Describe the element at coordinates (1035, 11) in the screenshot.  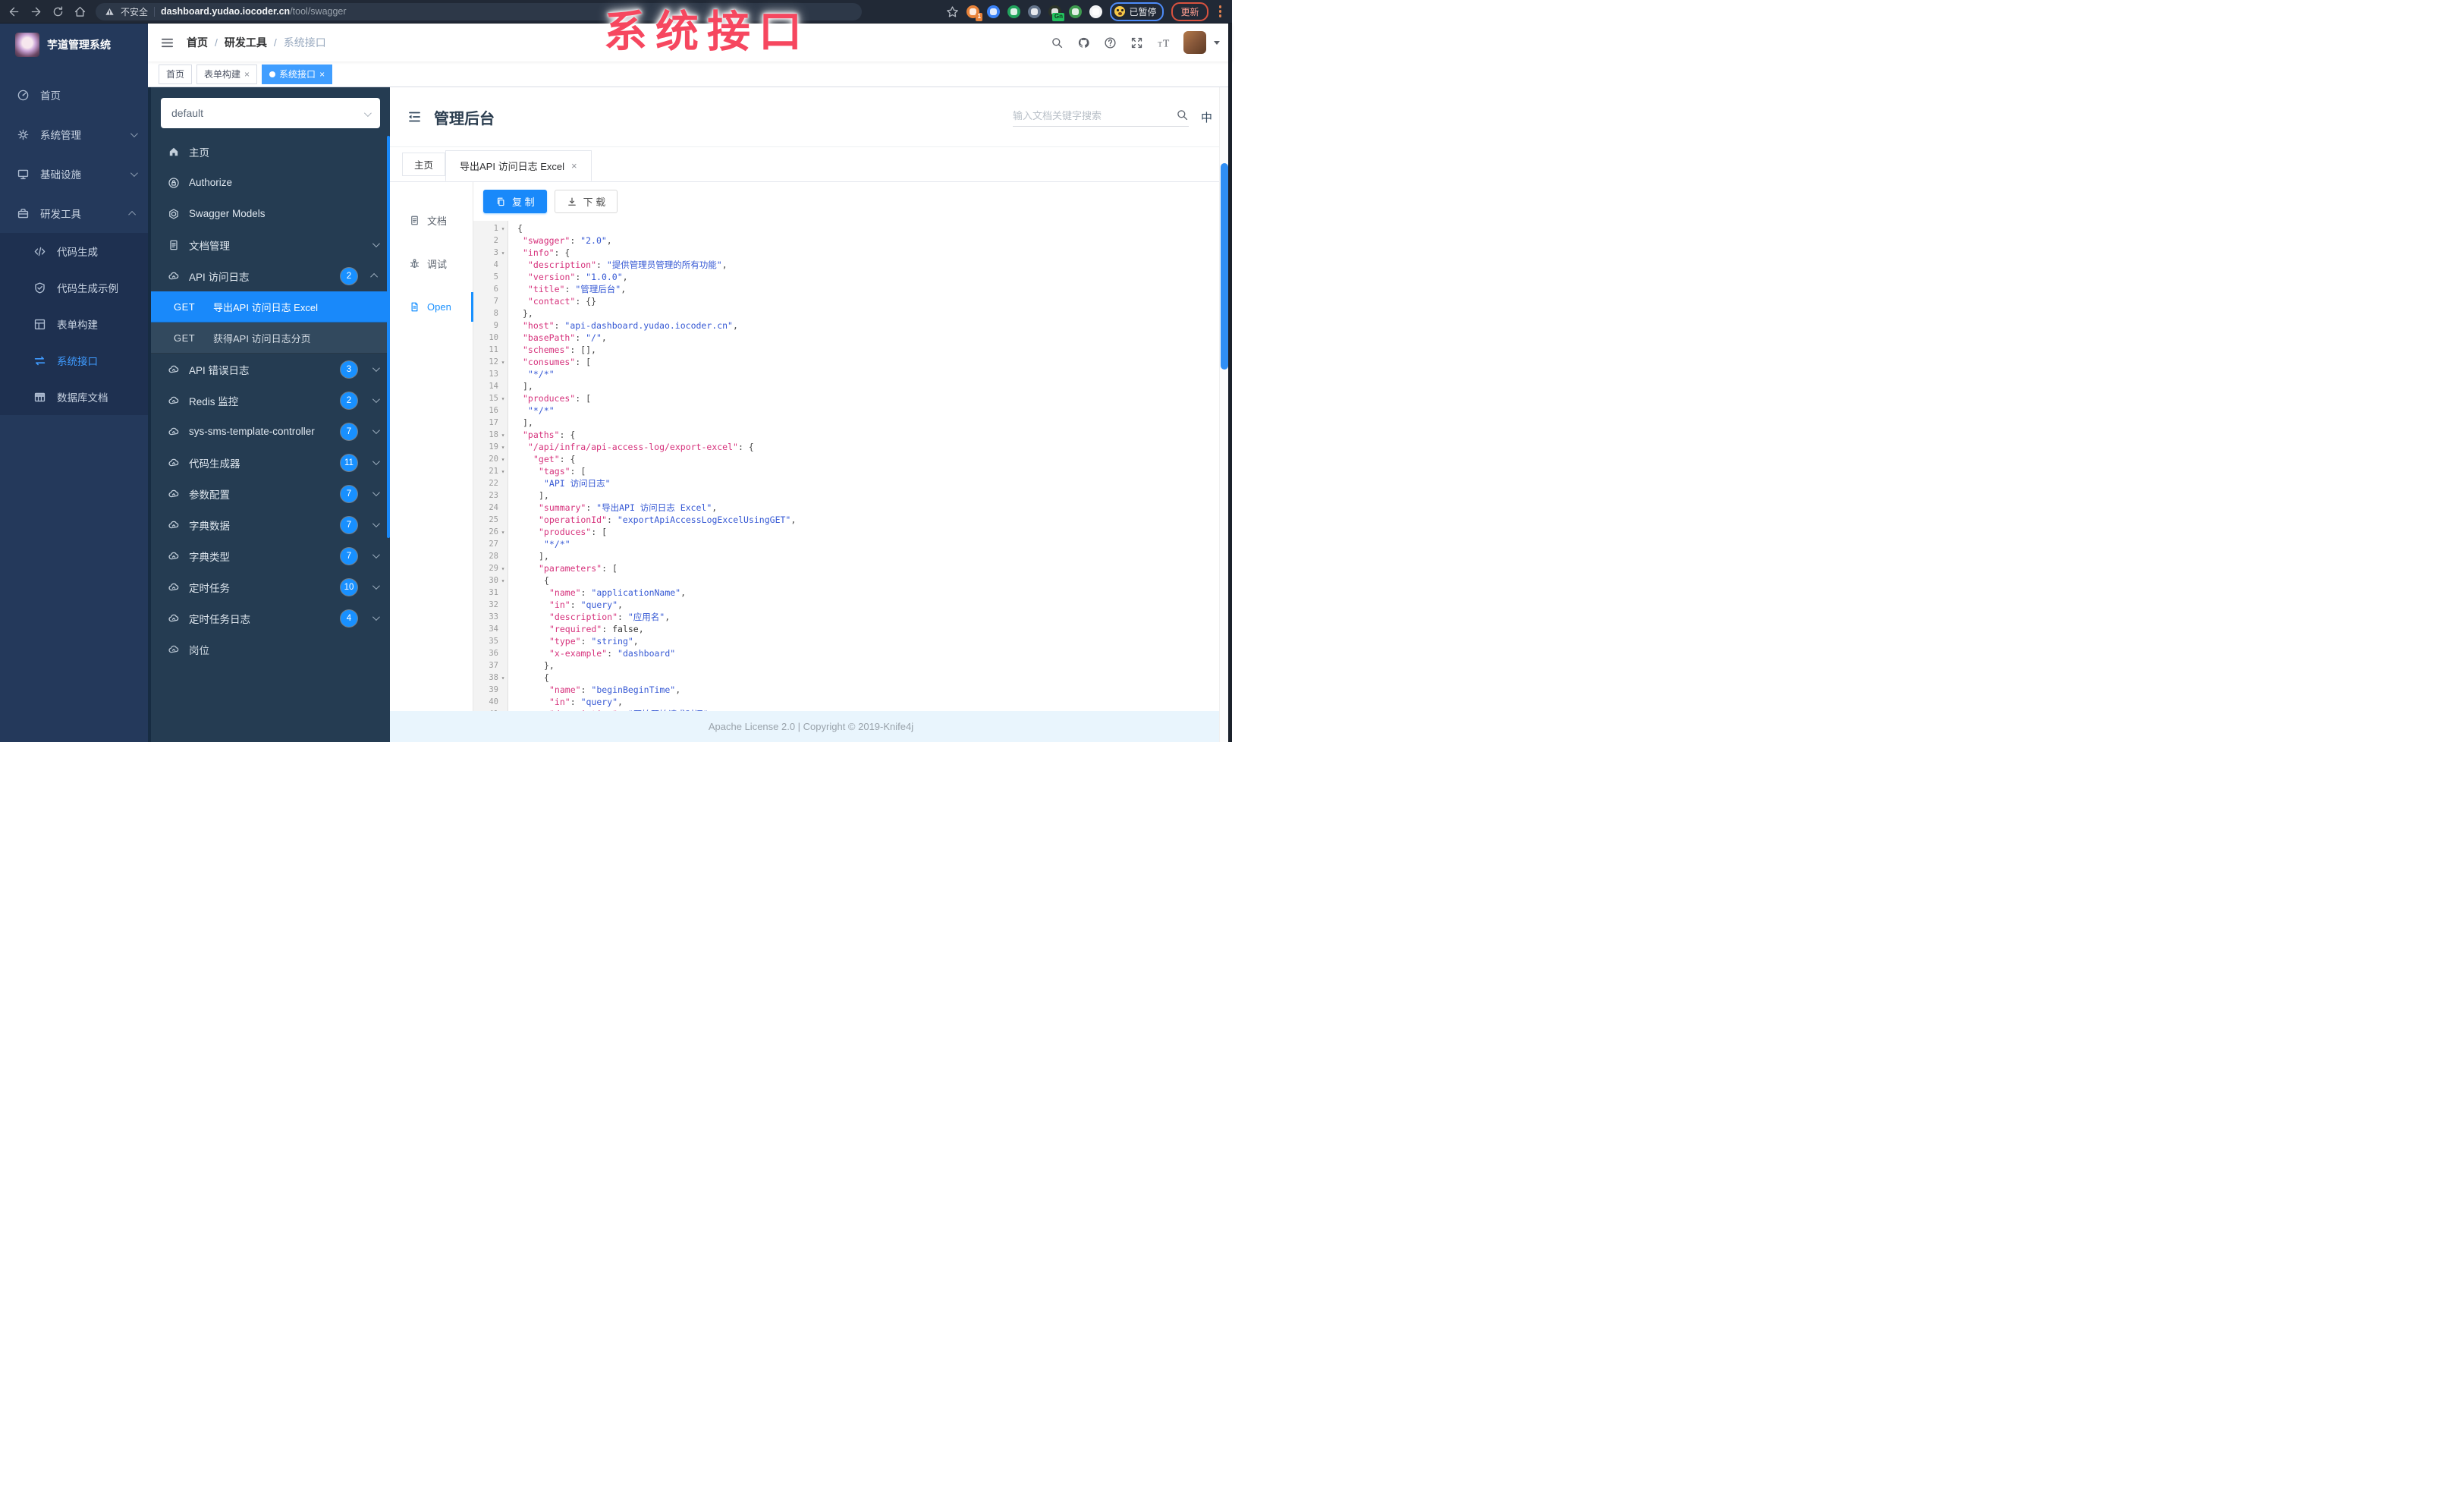
I see `split-extension-icon` at that location.